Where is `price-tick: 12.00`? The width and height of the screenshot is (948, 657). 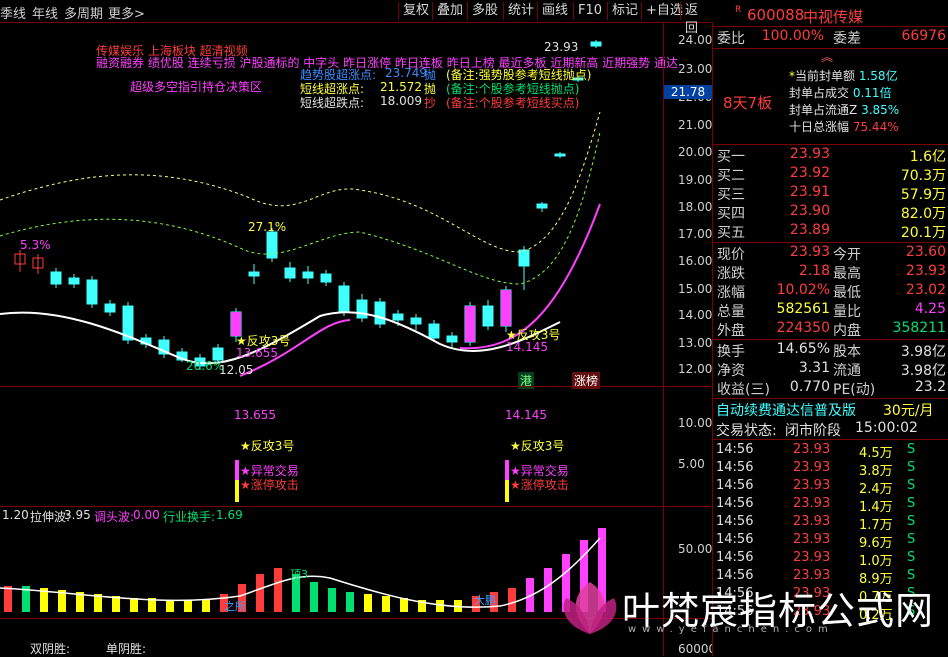
price-tick: 12.00 is located at coordinates (695, 369).